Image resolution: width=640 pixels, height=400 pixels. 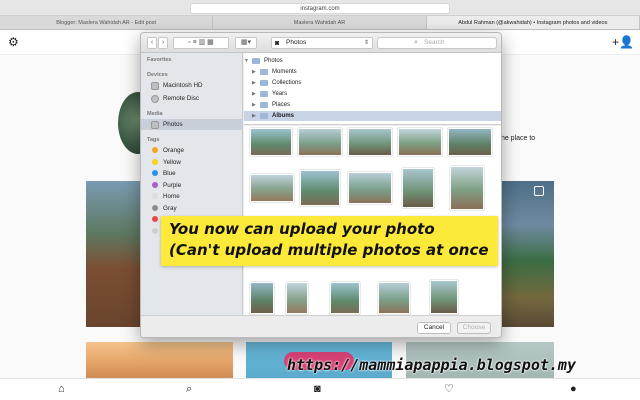 What do you see at coordinates (195, 162) in the screenshot?
I see `sidebar-tag-item: Yellow` at bounding box center [195, 162].